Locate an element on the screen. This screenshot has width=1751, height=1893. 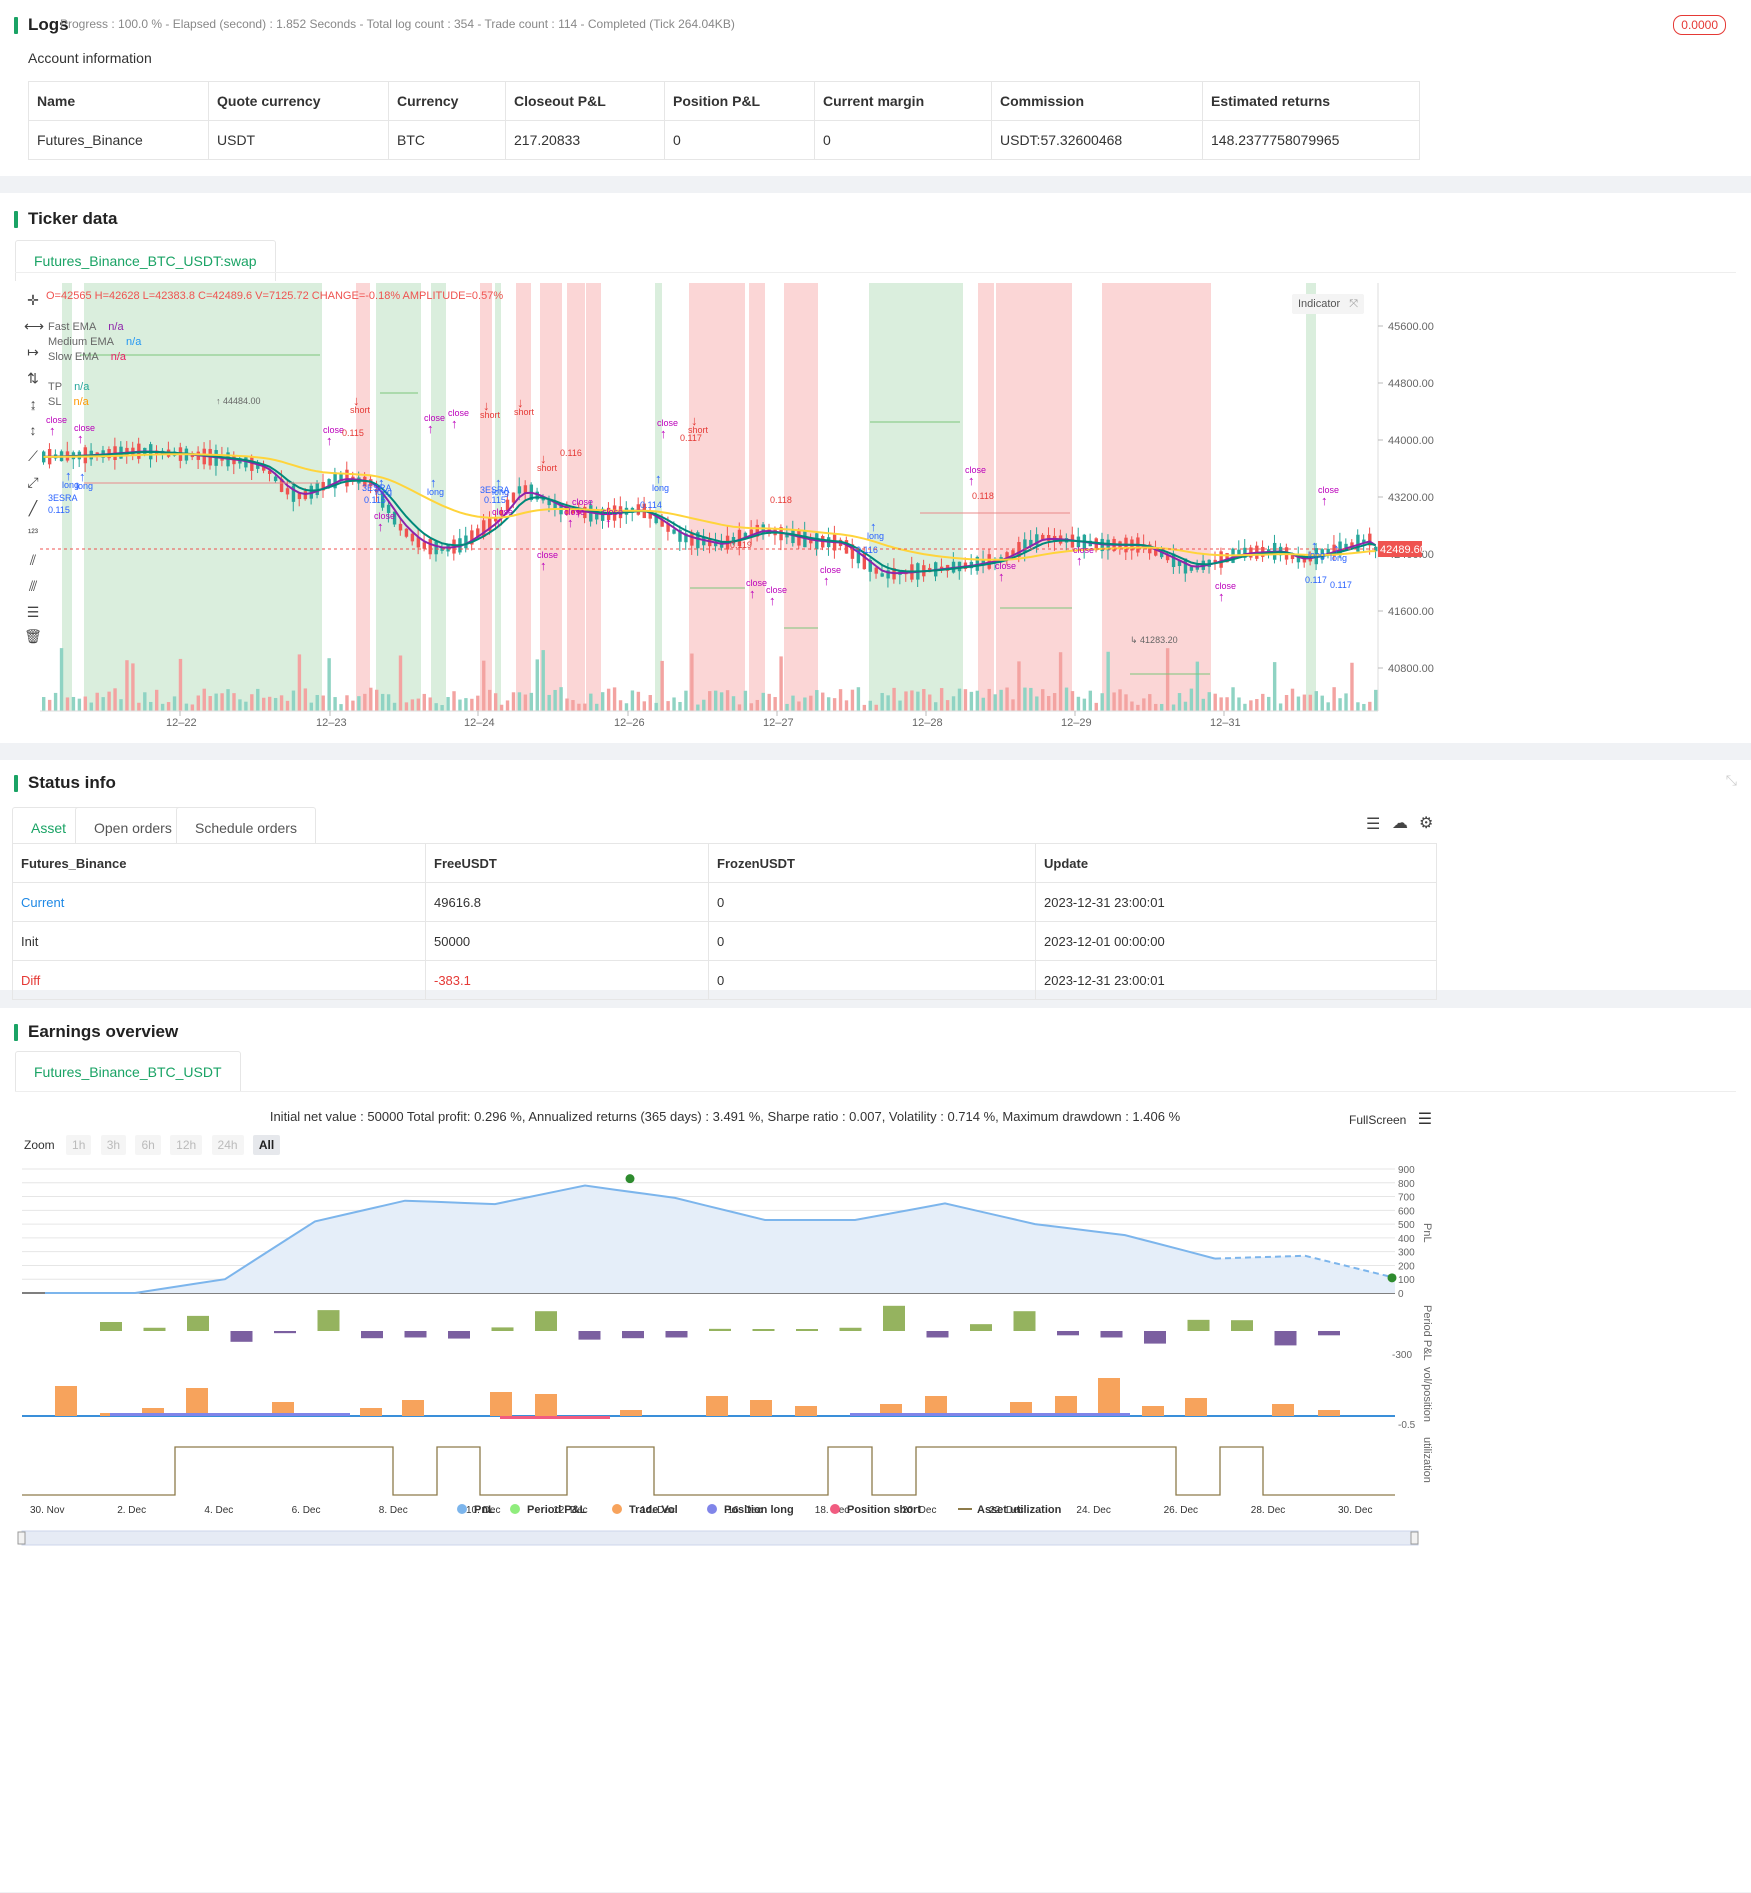
legend-item: TP n/a is located at coordinates (94, 387).